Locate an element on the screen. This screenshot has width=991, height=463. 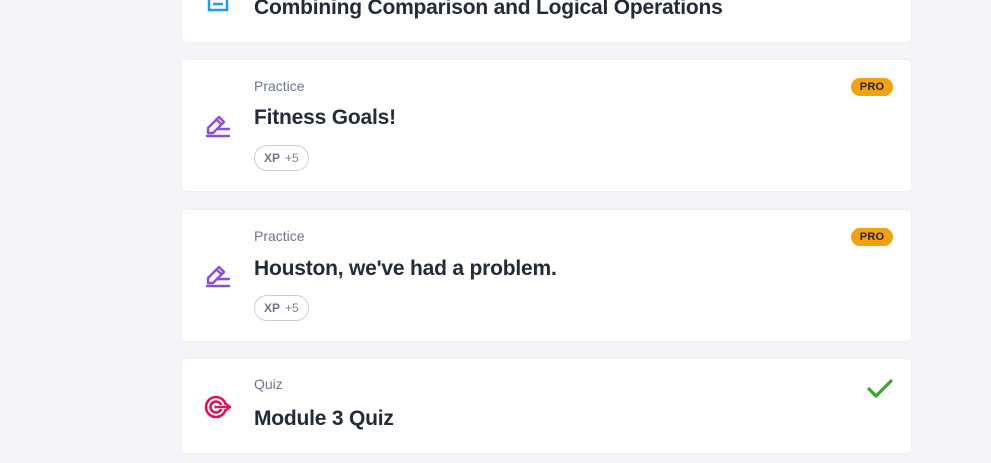
lesson-title: Fitness Goals! is located at coordinates (325, 117).